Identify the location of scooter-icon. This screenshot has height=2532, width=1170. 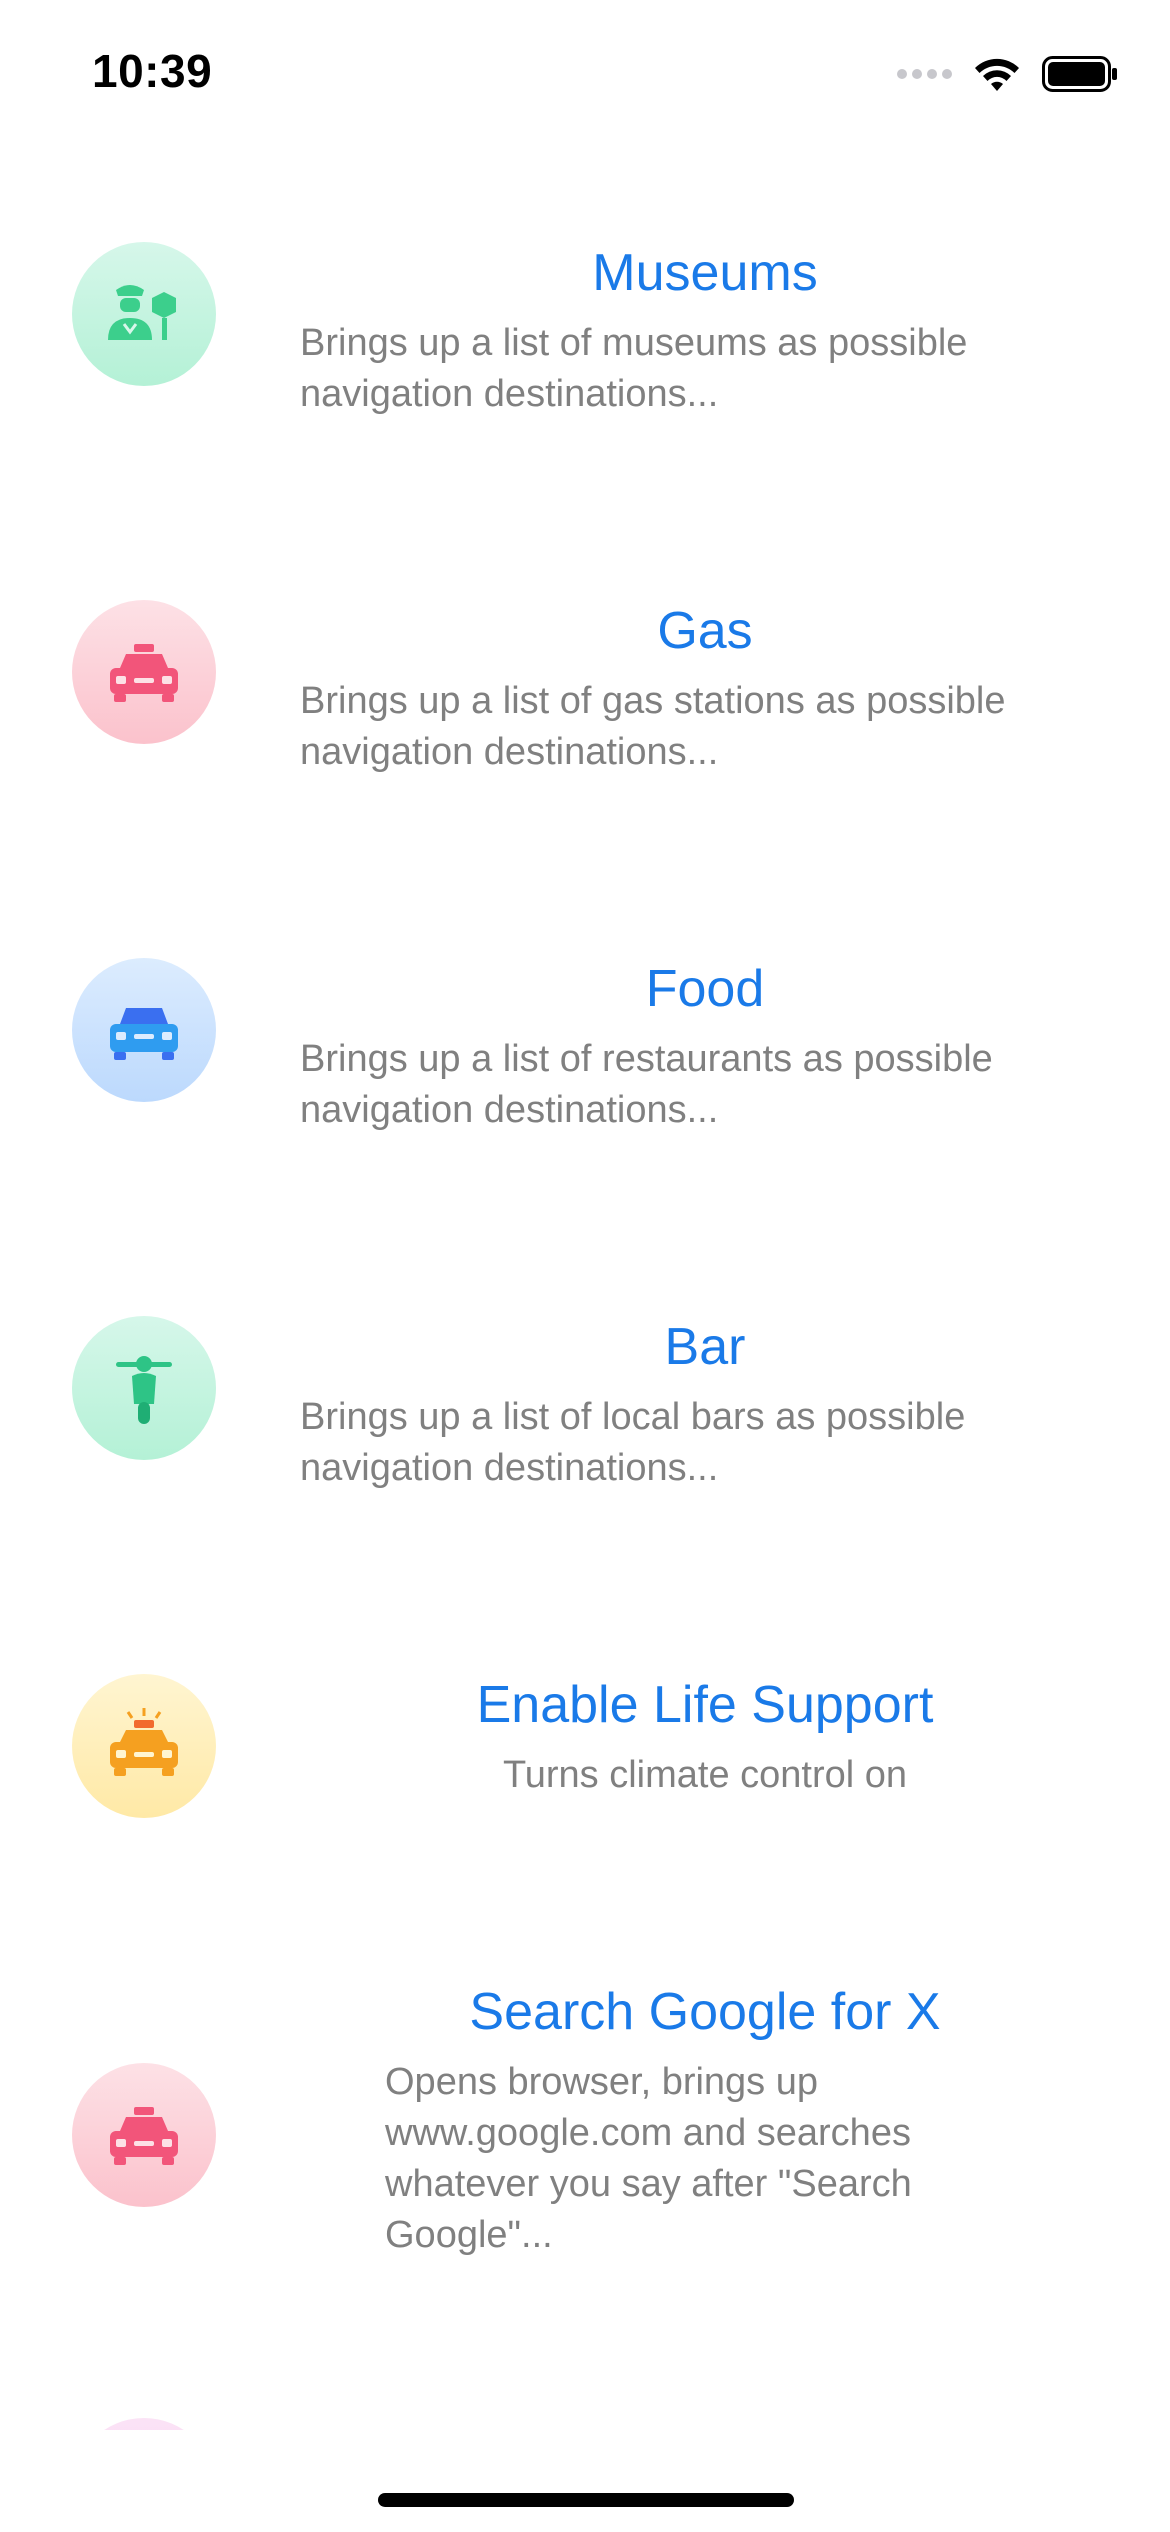
(144, 1390).